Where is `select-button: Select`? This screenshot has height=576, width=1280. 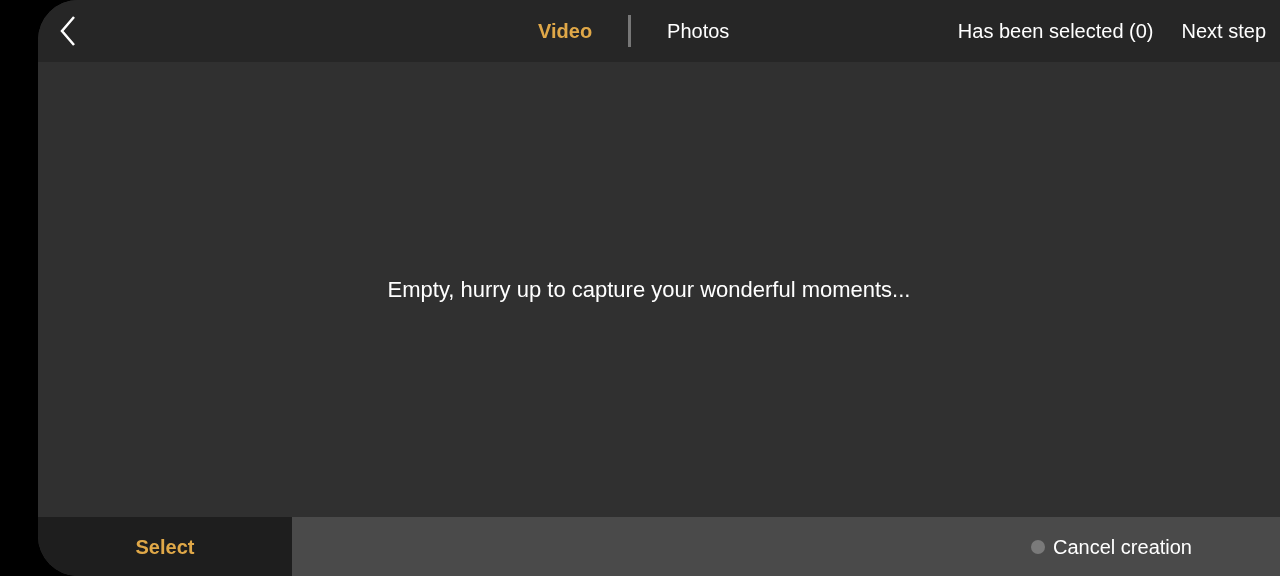 select-button: Select is located at coordinates (165, 546).